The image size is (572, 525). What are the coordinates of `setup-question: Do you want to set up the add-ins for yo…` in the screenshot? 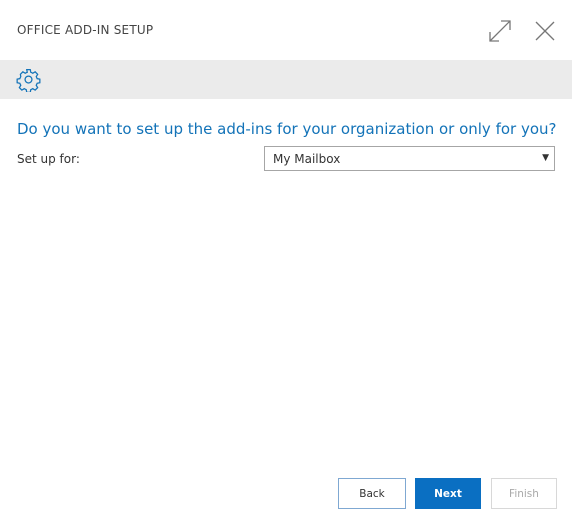 It's located at (287, 129).